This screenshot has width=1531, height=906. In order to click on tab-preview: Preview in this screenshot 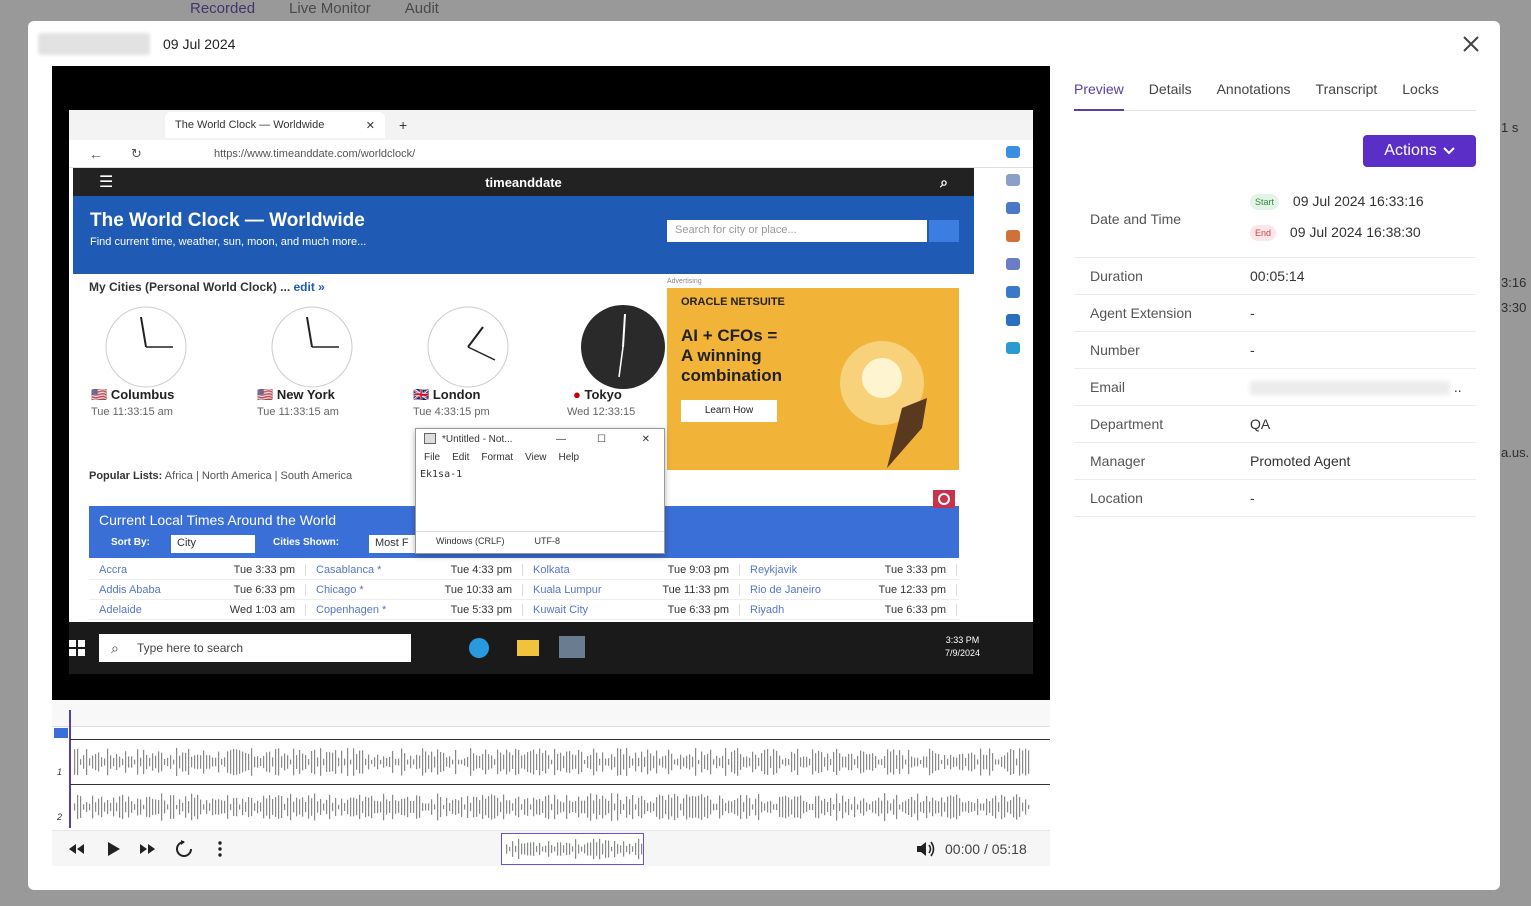, I will do `click(1099, 95)`.